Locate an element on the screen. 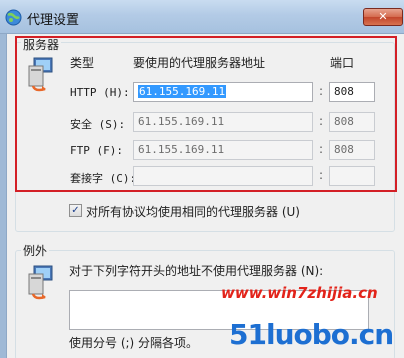 The width and height of the screenshot is (404, 358). column-address-header: 要使用的代理服务器地址 is located at coordinates (199, 63).